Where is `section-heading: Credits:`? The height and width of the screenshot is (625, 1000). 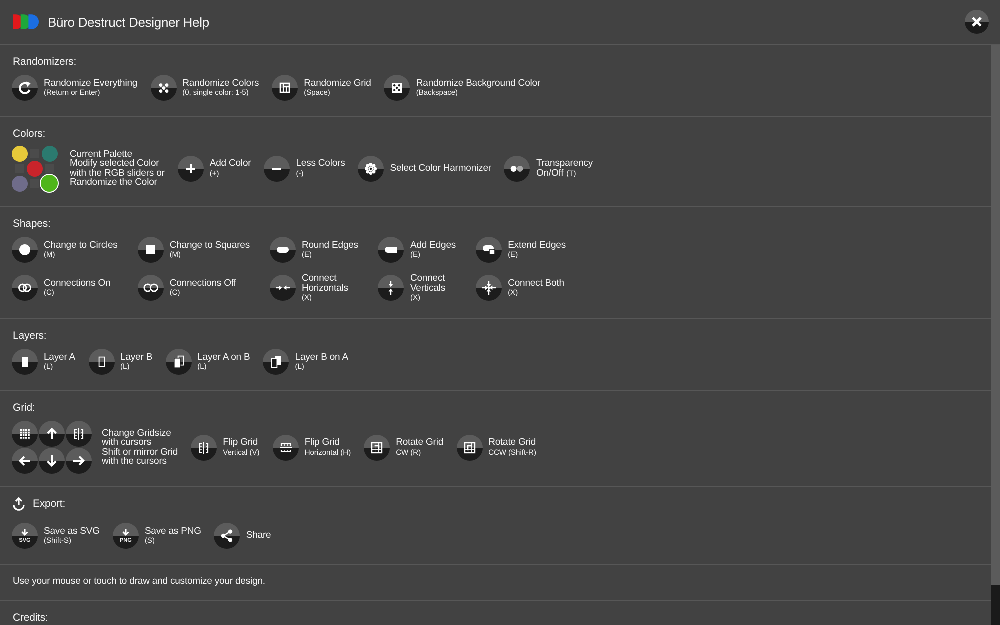
section-heading: Credits: is located at coordinates (31, 618).